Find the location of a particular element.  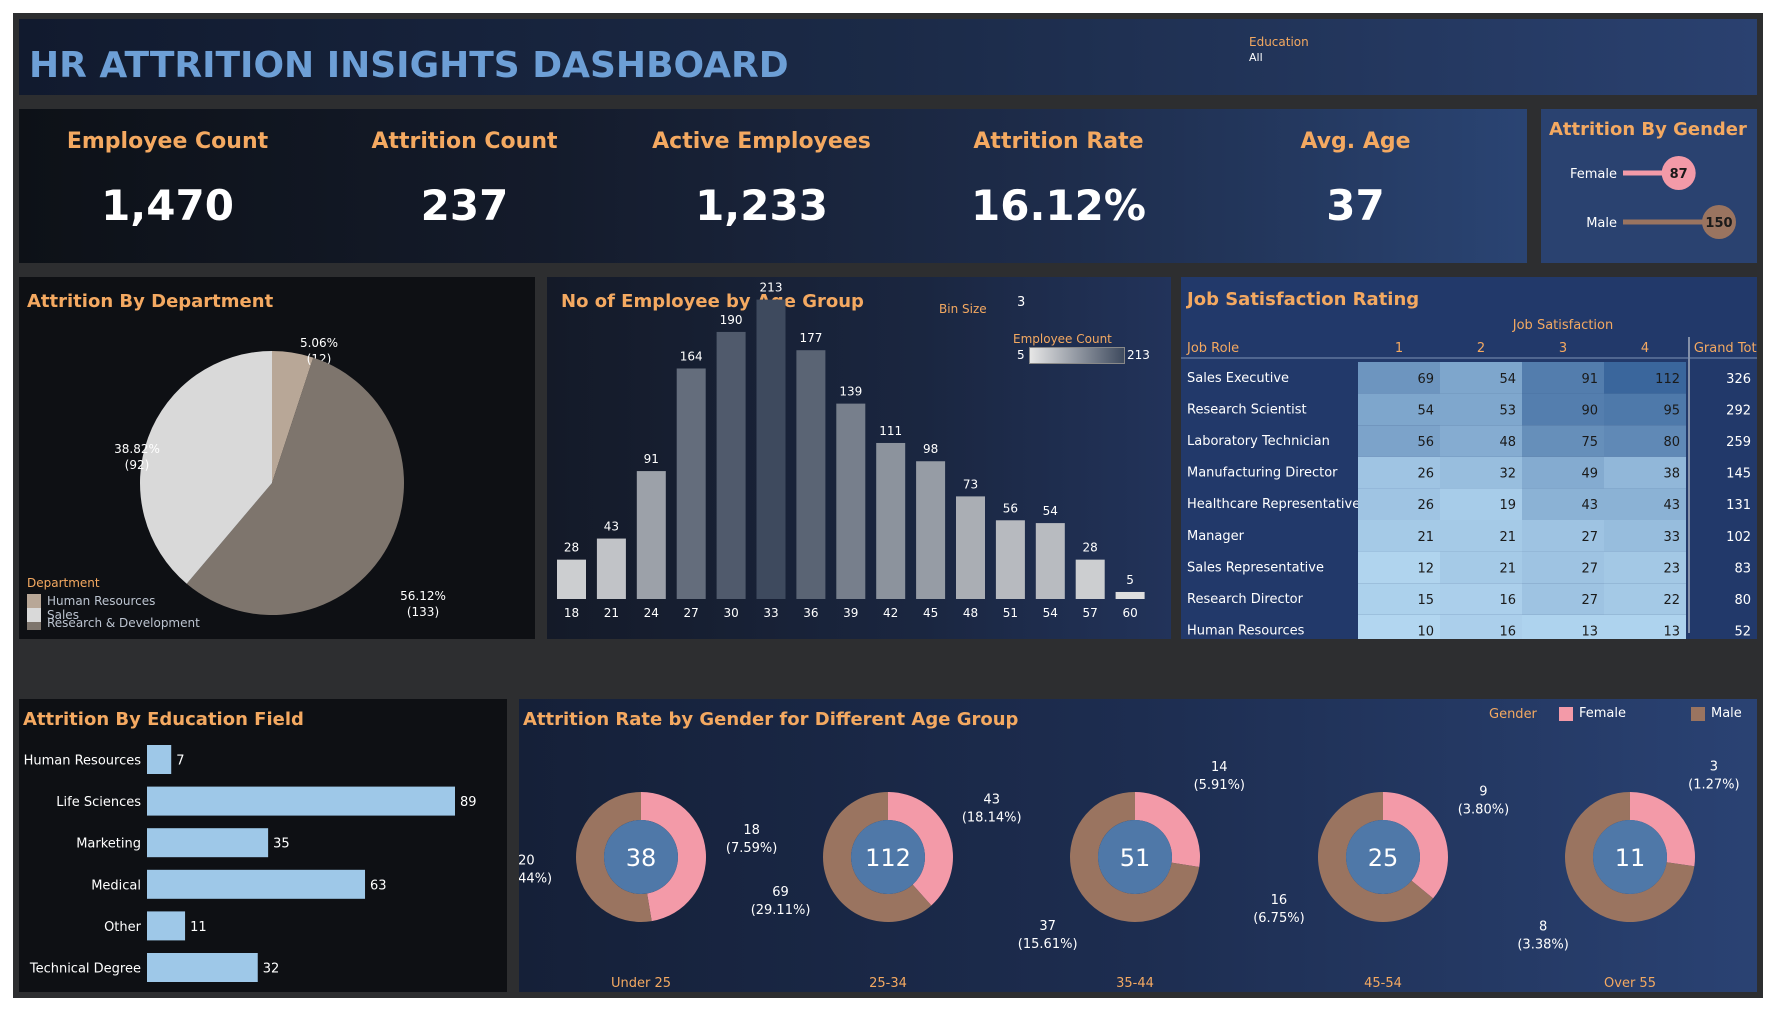

legend-item-sales-real: Sales is located at coordinates (53, 615).